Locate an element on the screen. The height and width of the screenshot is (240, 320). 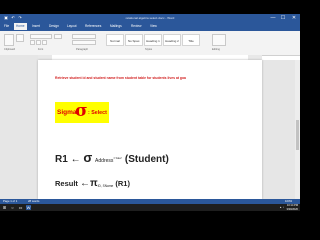
tab-references: References is located at coordinates (93, 26).